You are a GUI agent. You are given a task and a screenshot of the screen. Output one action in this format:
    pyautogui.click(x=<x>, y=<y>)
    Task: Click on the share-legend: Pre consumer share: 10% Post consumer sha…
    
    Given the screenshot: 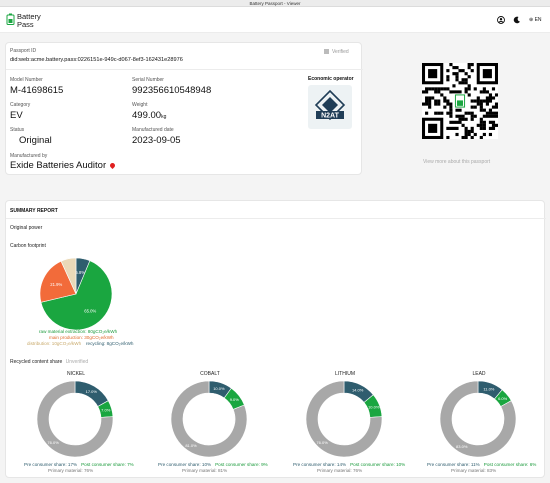 What is the action you would take?
    pyautogui.click(x=213, y=464)
    